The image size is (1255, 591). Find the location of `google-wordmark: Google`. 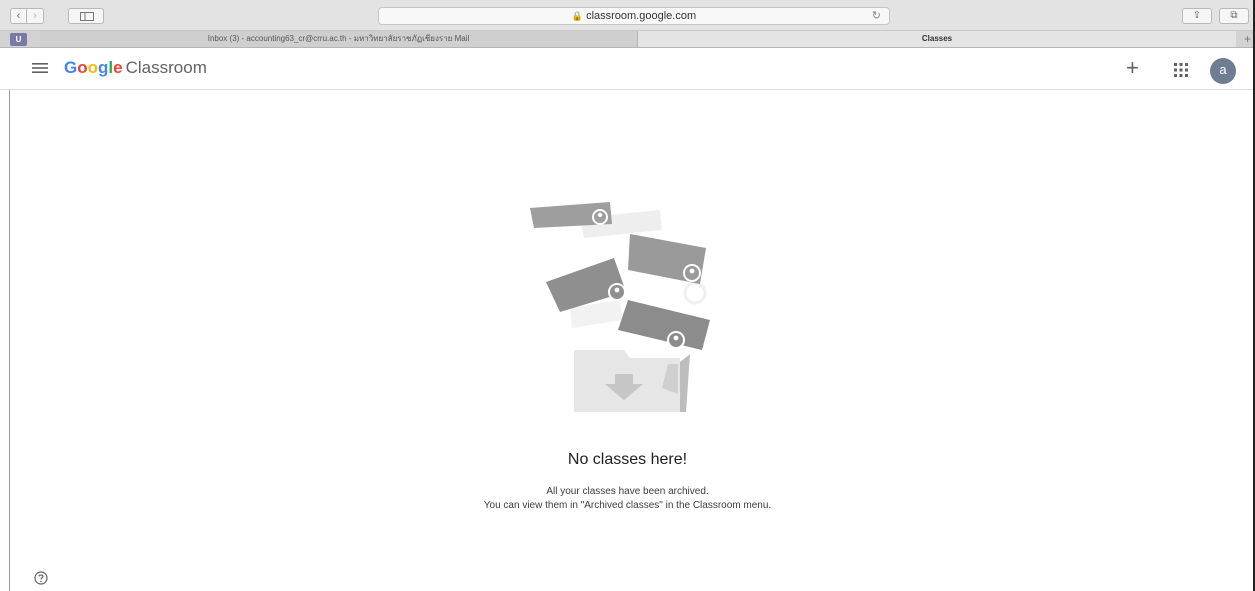

google-wordmark: Google is located at coordinates (93, 68).